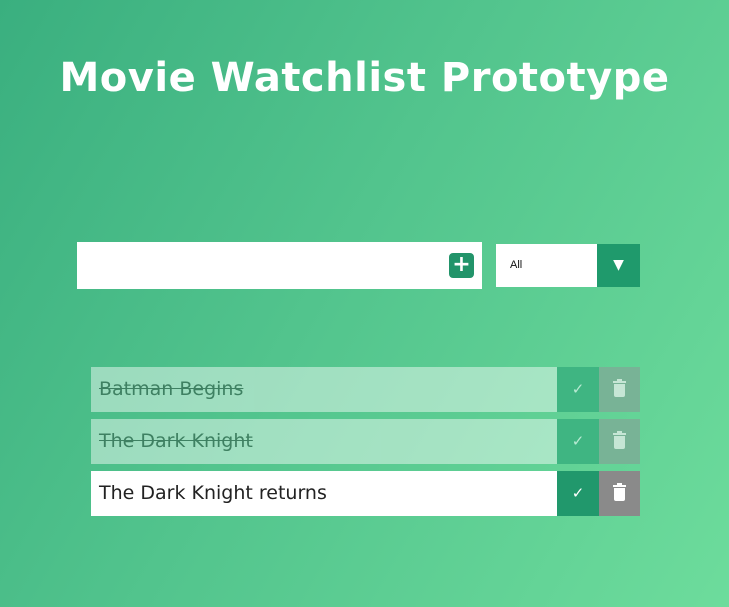 This screenshot has height=607, width=729. I want to click on filter-select: All ▼, so click(568, 265).